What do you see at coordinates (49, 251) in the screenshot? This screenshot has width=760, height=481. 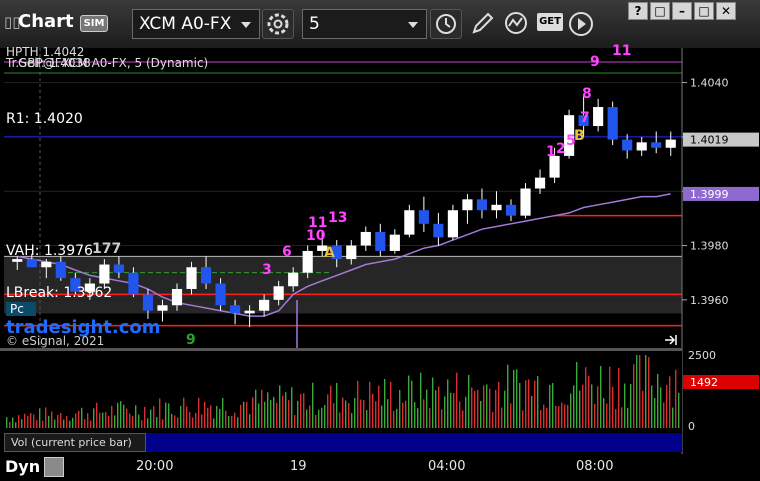 I see `vah-label: VAH: 1.3976` at bounding box center [49, 251].